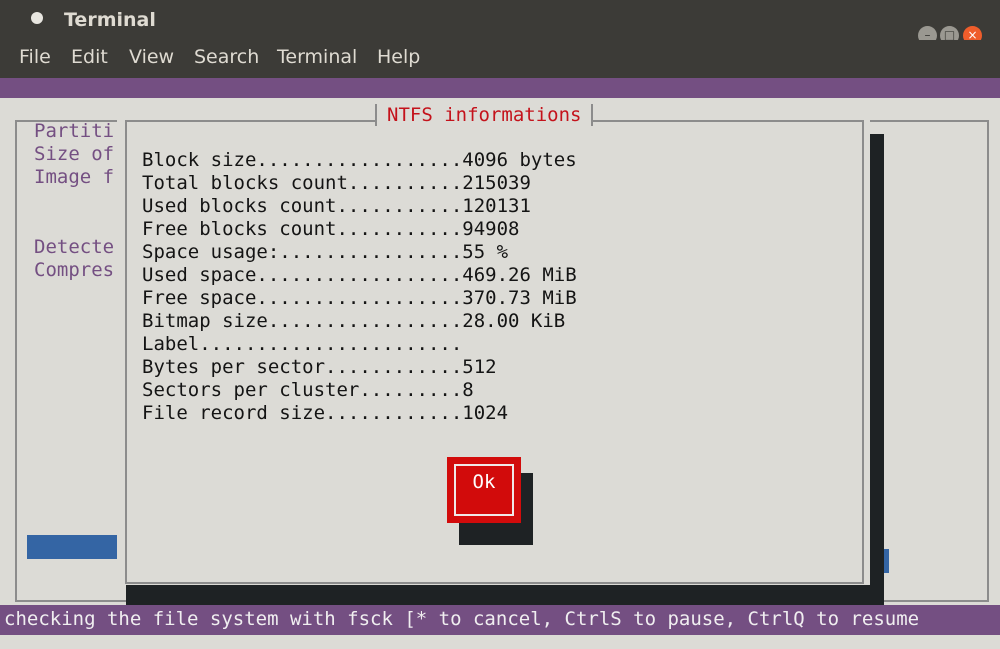 The width and height of the screenshot is (1000, 649). Describe the element at coordinates (74, 177) in the screenshot. I see `background-text-line: Image f` at that location.